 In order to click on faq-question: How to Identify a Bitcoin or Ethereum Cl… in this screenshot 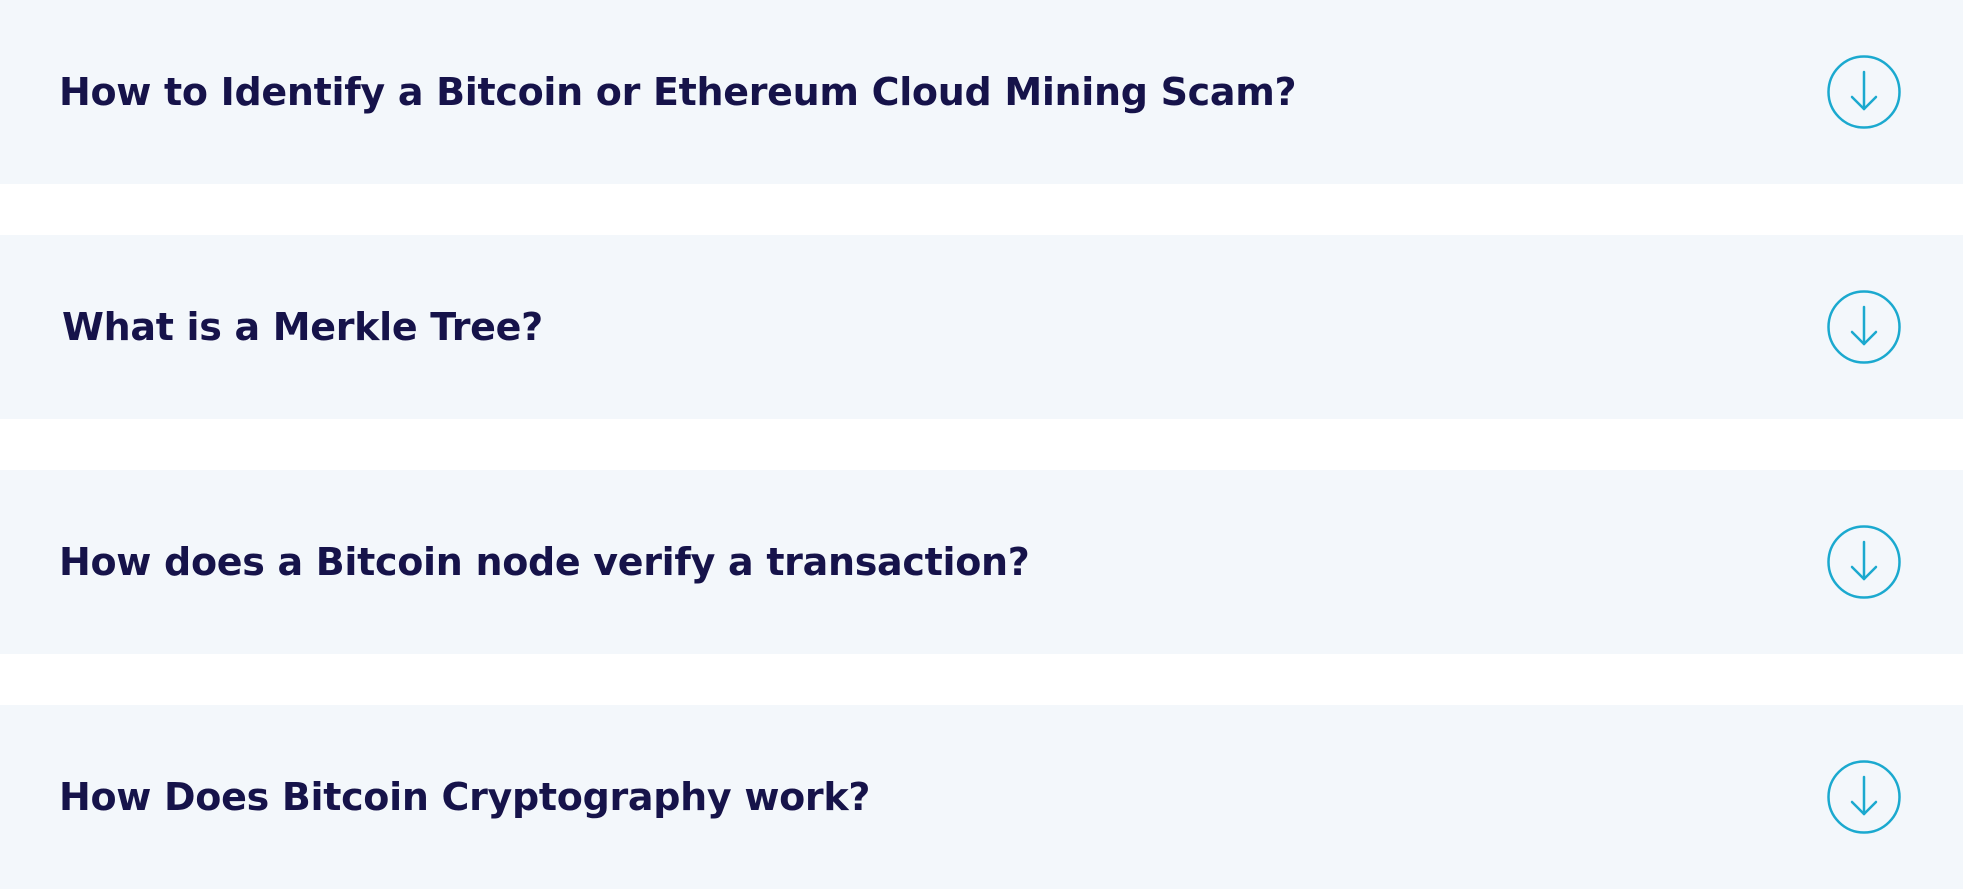, I will do `click(678, 92)`.